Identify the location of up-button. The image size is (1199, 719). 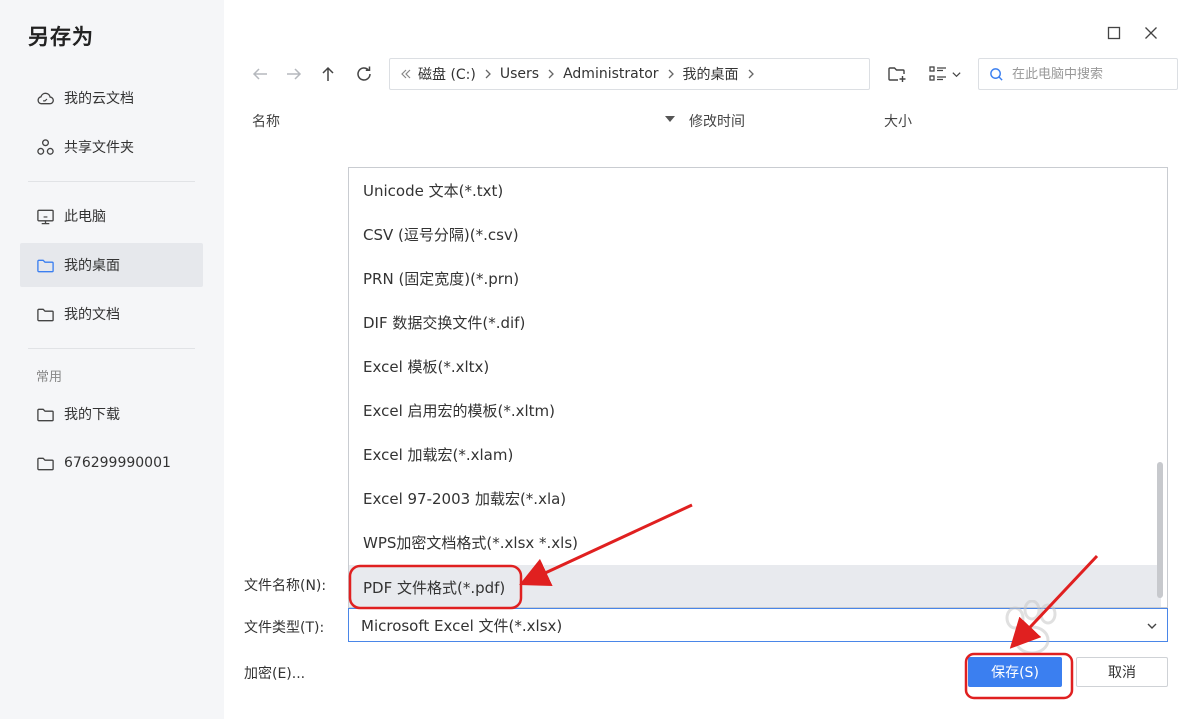
(328, 74).